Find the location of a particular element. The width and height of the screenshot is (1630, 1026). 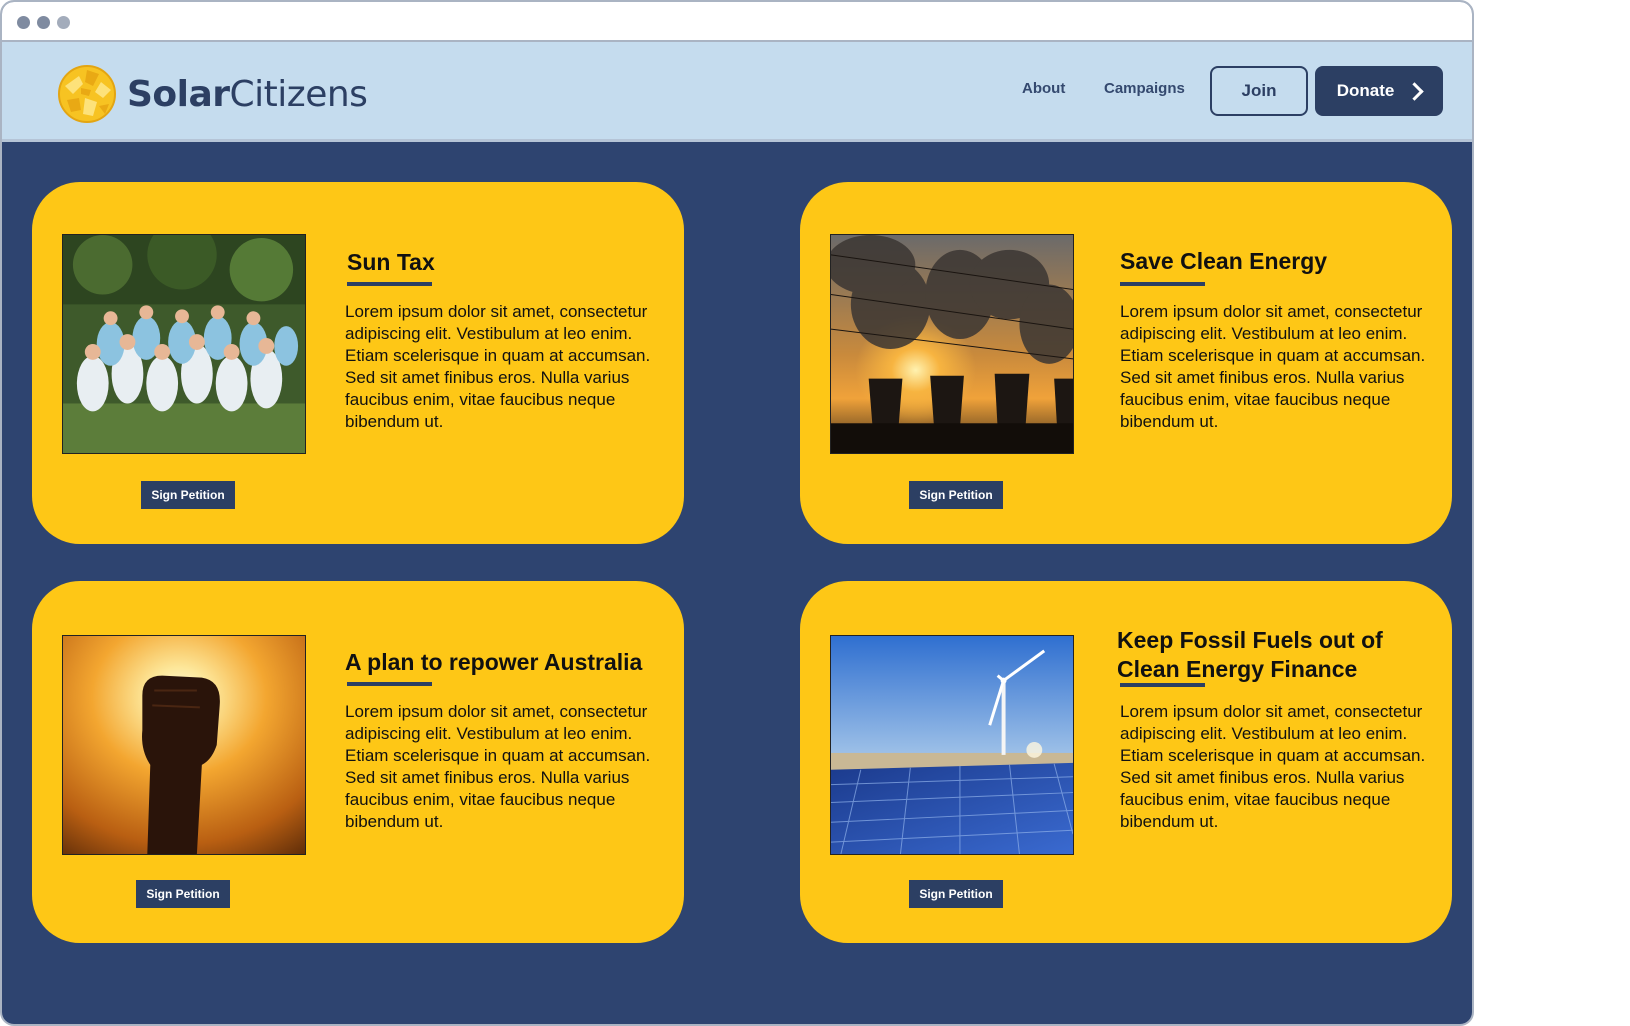

donate-button: Donate is located at coordinates (1379, 91).